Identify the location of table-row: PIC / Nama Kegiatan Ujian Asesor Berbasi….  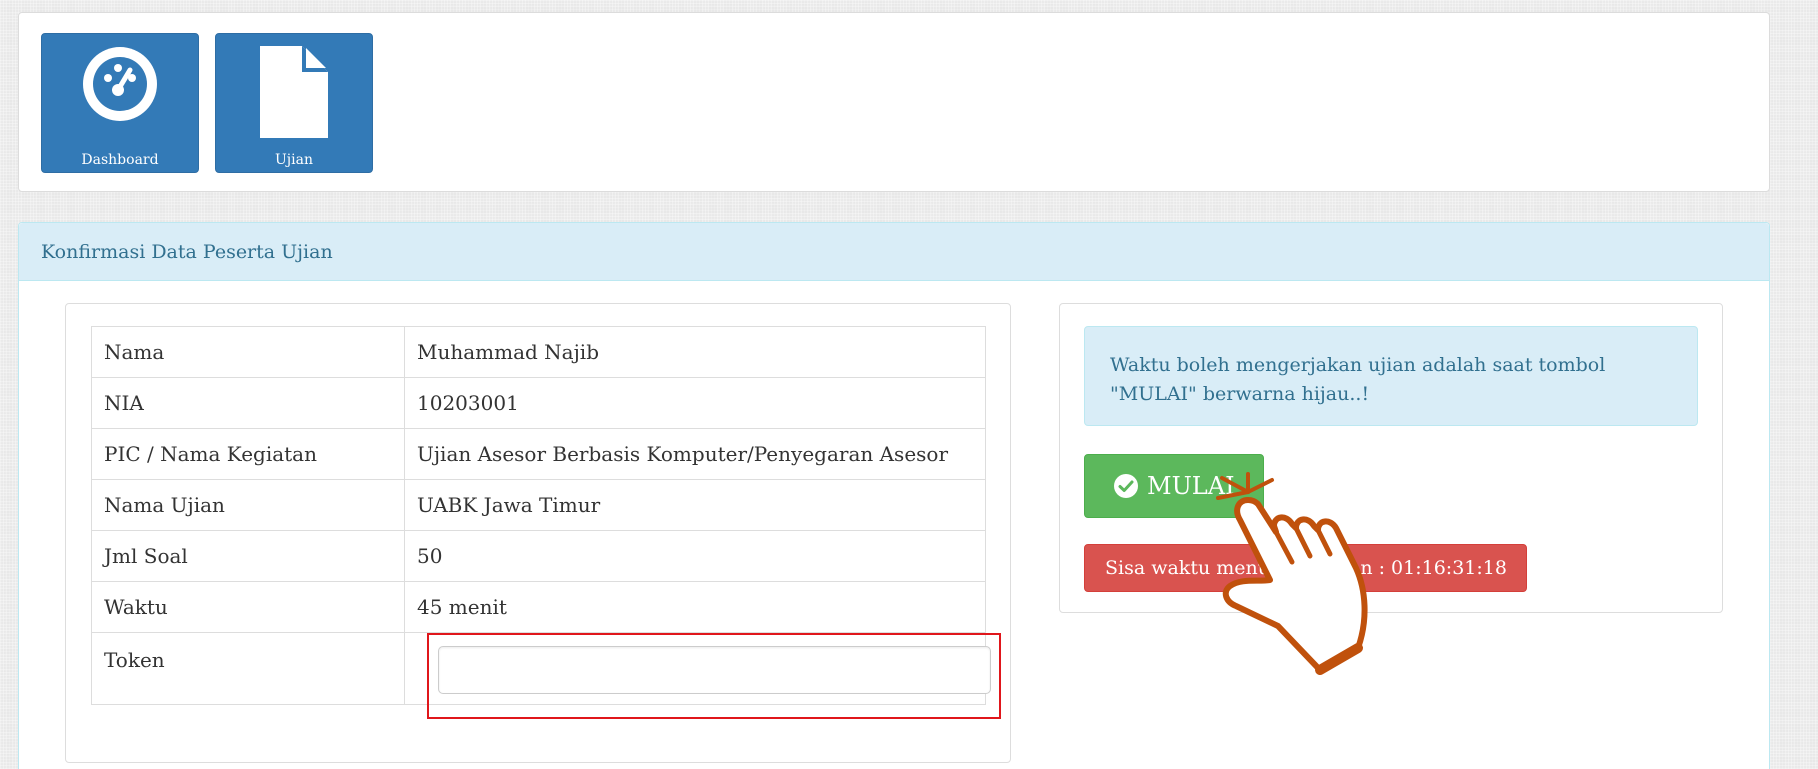
(538, 454).